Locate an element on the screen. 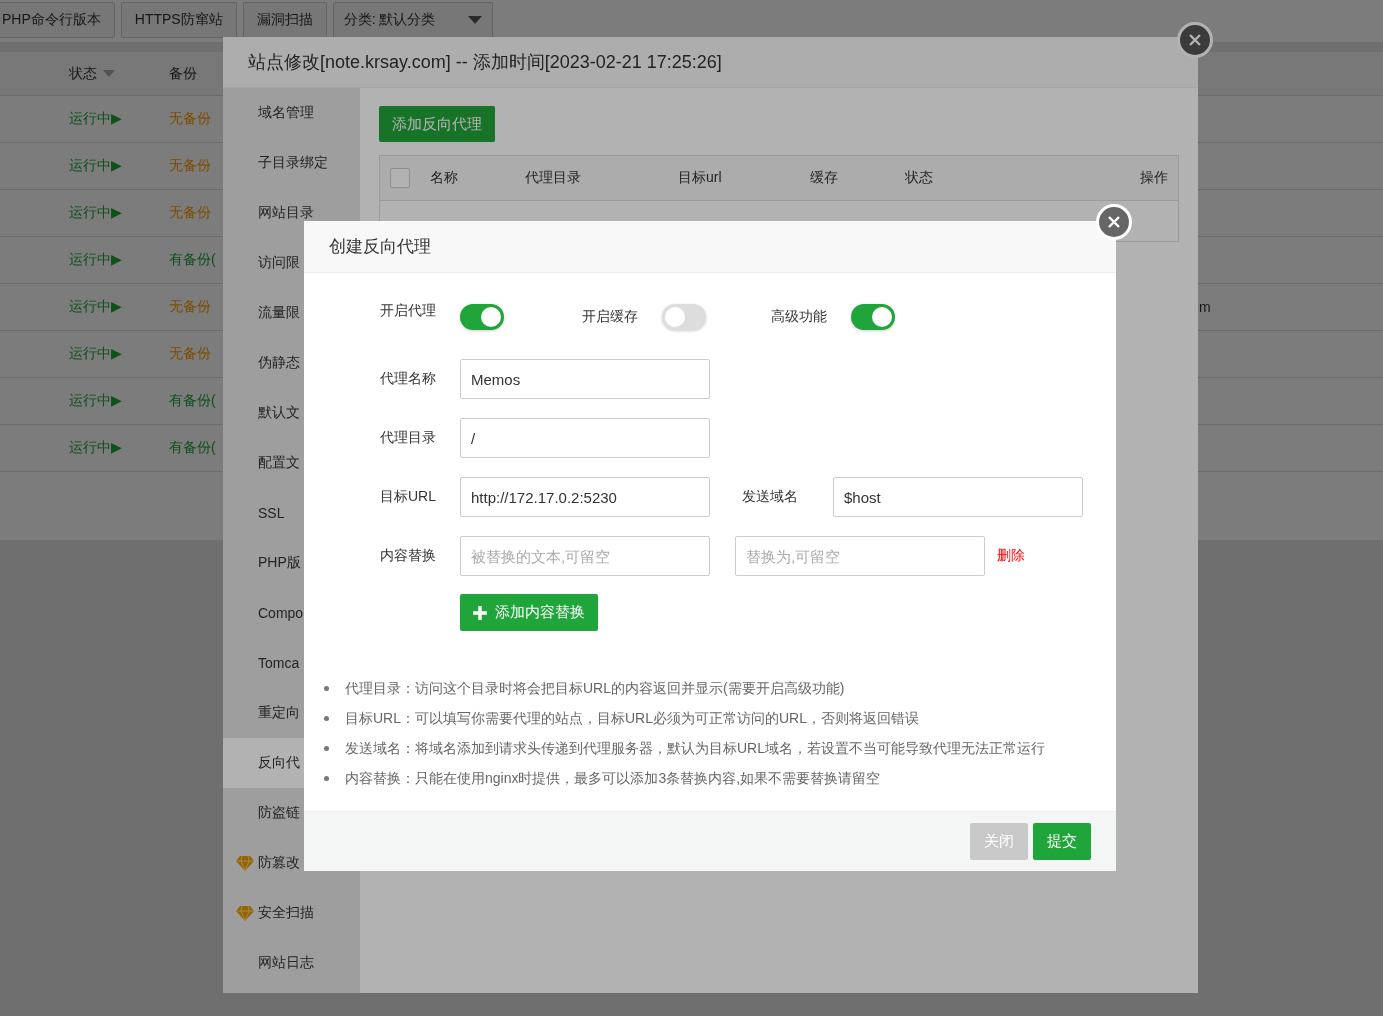 The height and width of the screenshot is (1016, 1383). toggle-label: 开启缓存 is located at coordinates (610, 317).